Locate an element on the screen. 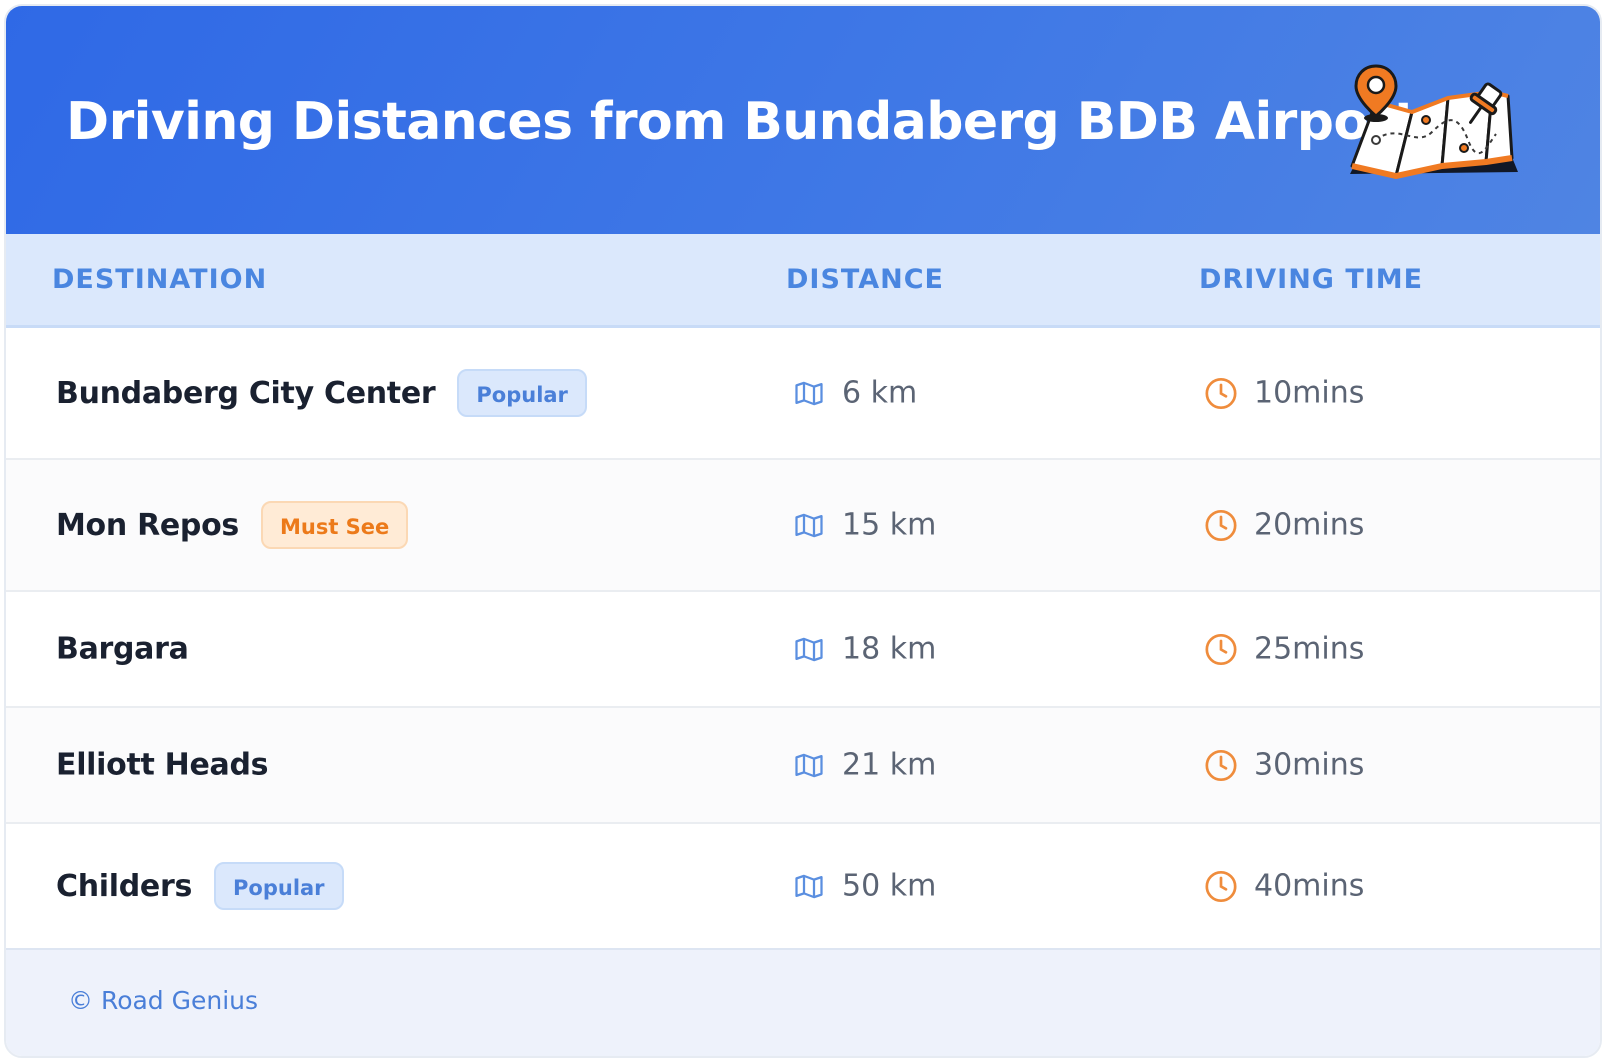 The width and height of the screenshot is (1608, 1064). copyright-text: © Road Genius is located at coordinates (163, 1000).